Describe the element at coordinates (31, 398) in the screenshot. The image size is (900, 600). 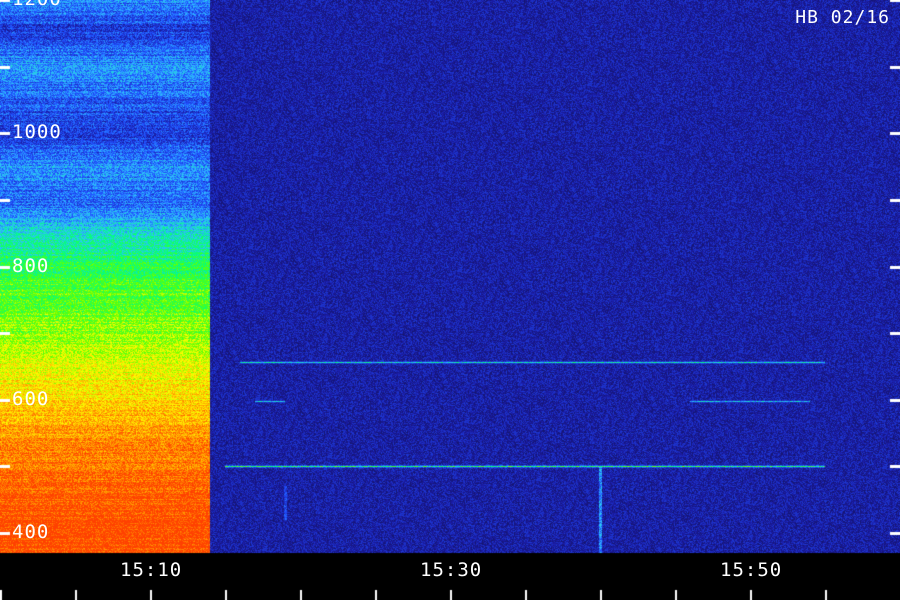
I see `y-tick-label: 600` at that location.